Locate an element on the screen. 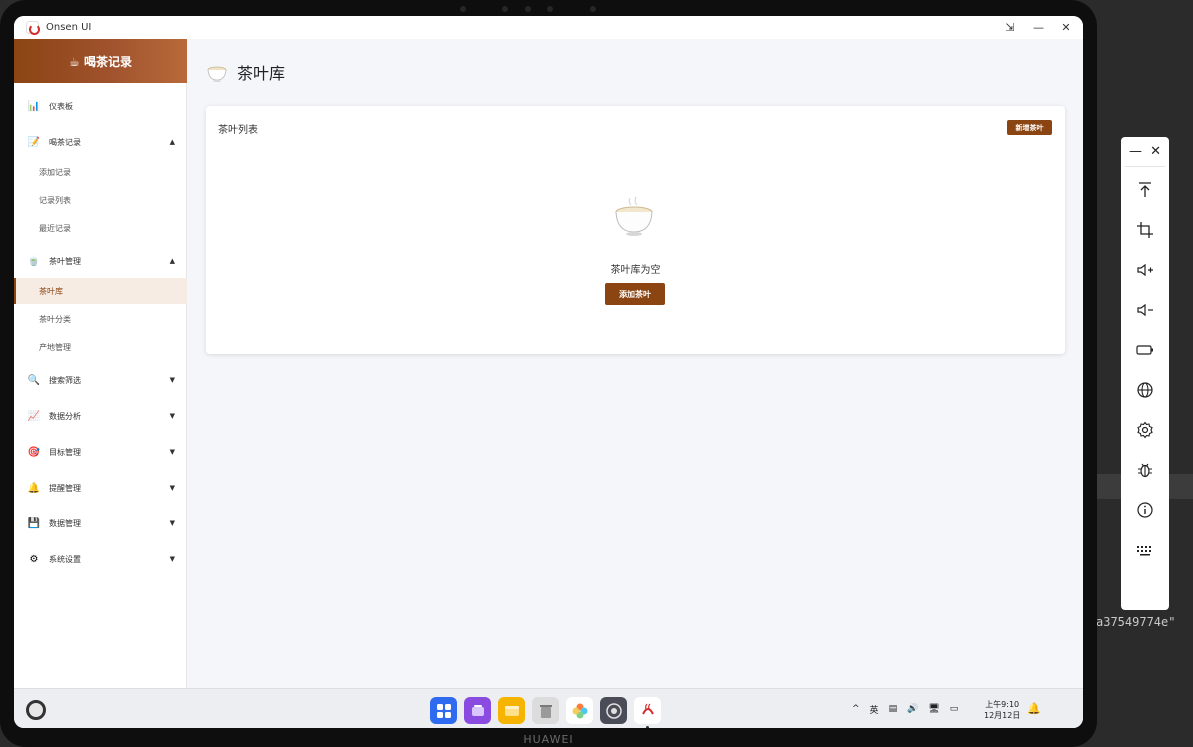 This screenshot has height=747, width=1193. files-icon is located at coordinates (511, 710).